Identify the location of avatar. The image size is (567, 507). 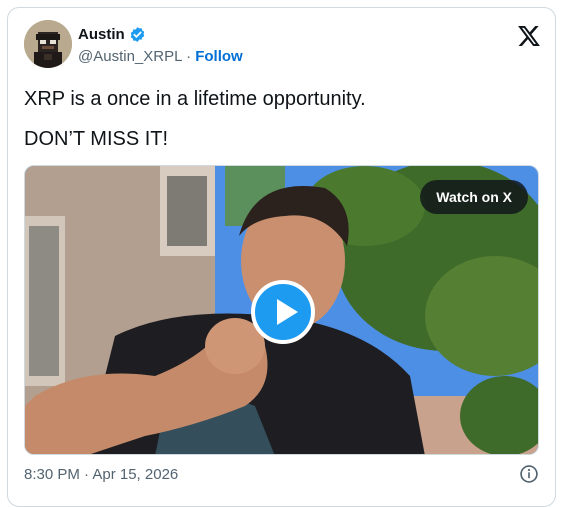
(48, 44).